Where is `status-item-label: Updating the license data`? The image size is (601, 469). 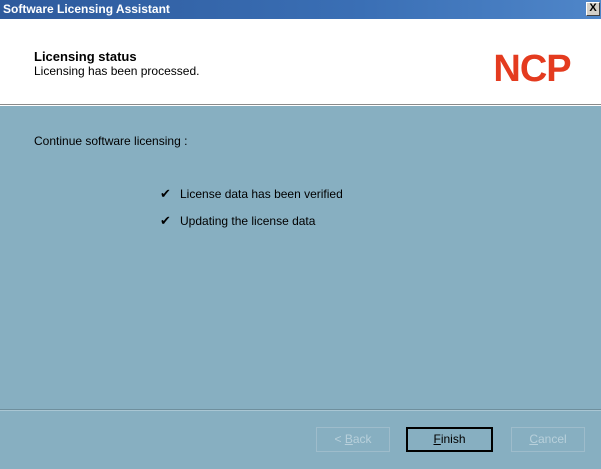 status-item-label: Updating the license data is located at coordinates (248, 221).